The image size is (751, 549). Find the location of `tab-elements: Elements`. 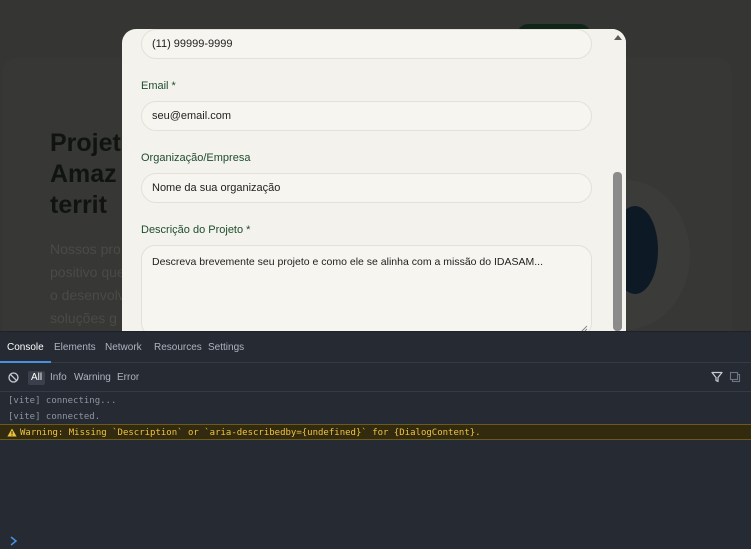

tab-elements: Elements is located at coordinates (75, 347).